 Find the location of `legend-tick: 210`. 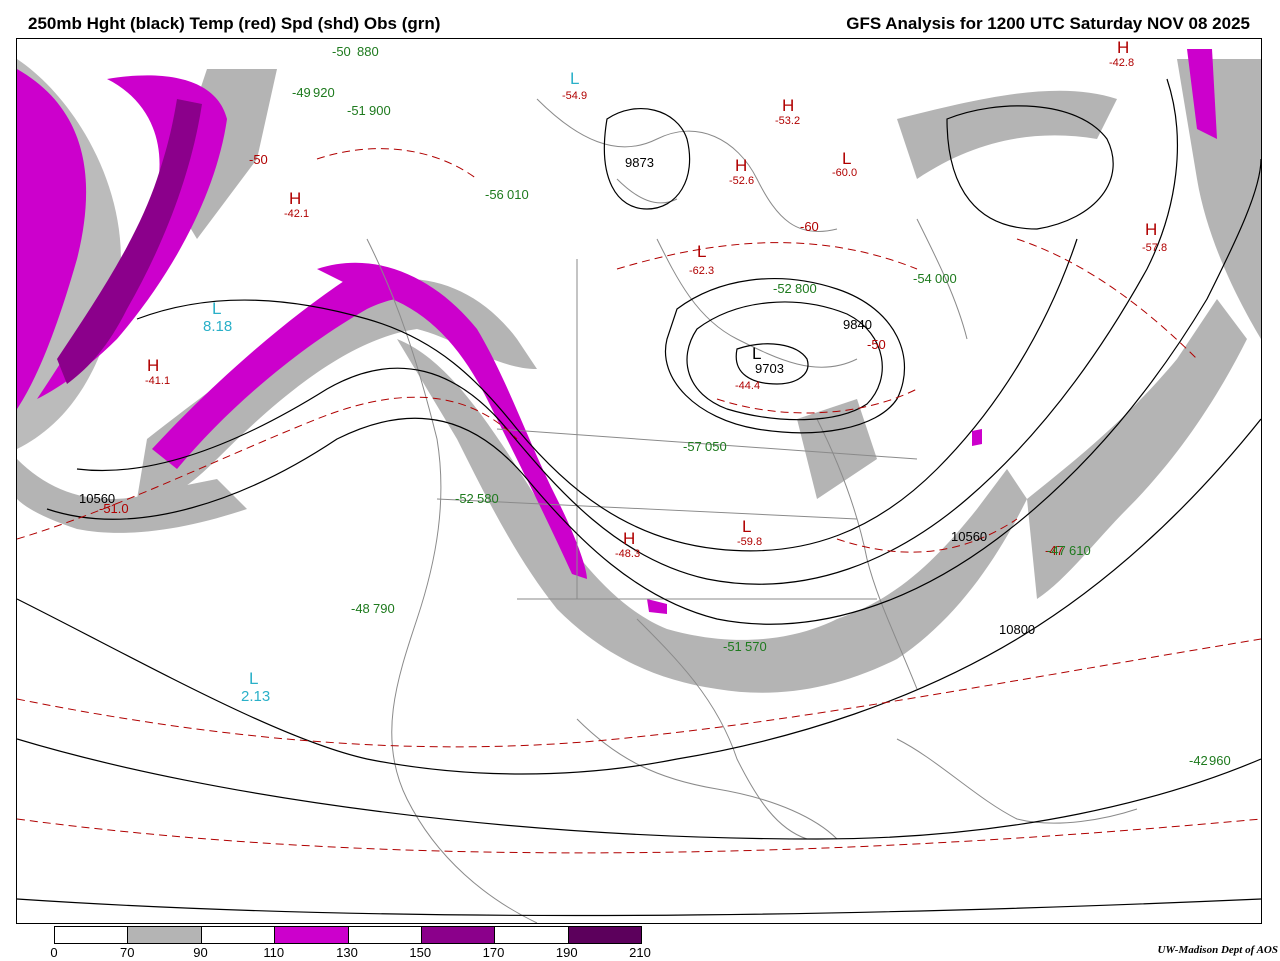

legend-tick: 210 is located at coordinates (640, 952).